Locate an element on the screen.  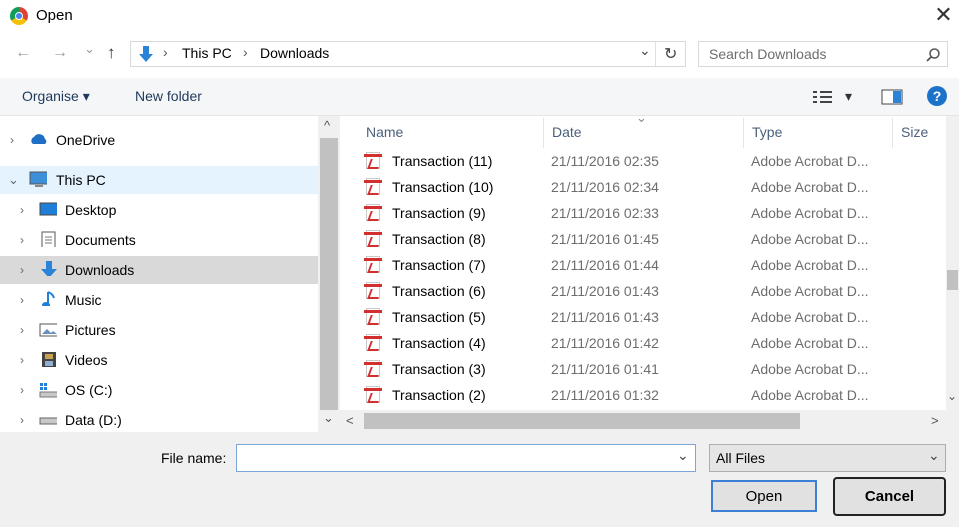
column-header-size: Size is located at coordinates (914, 132).